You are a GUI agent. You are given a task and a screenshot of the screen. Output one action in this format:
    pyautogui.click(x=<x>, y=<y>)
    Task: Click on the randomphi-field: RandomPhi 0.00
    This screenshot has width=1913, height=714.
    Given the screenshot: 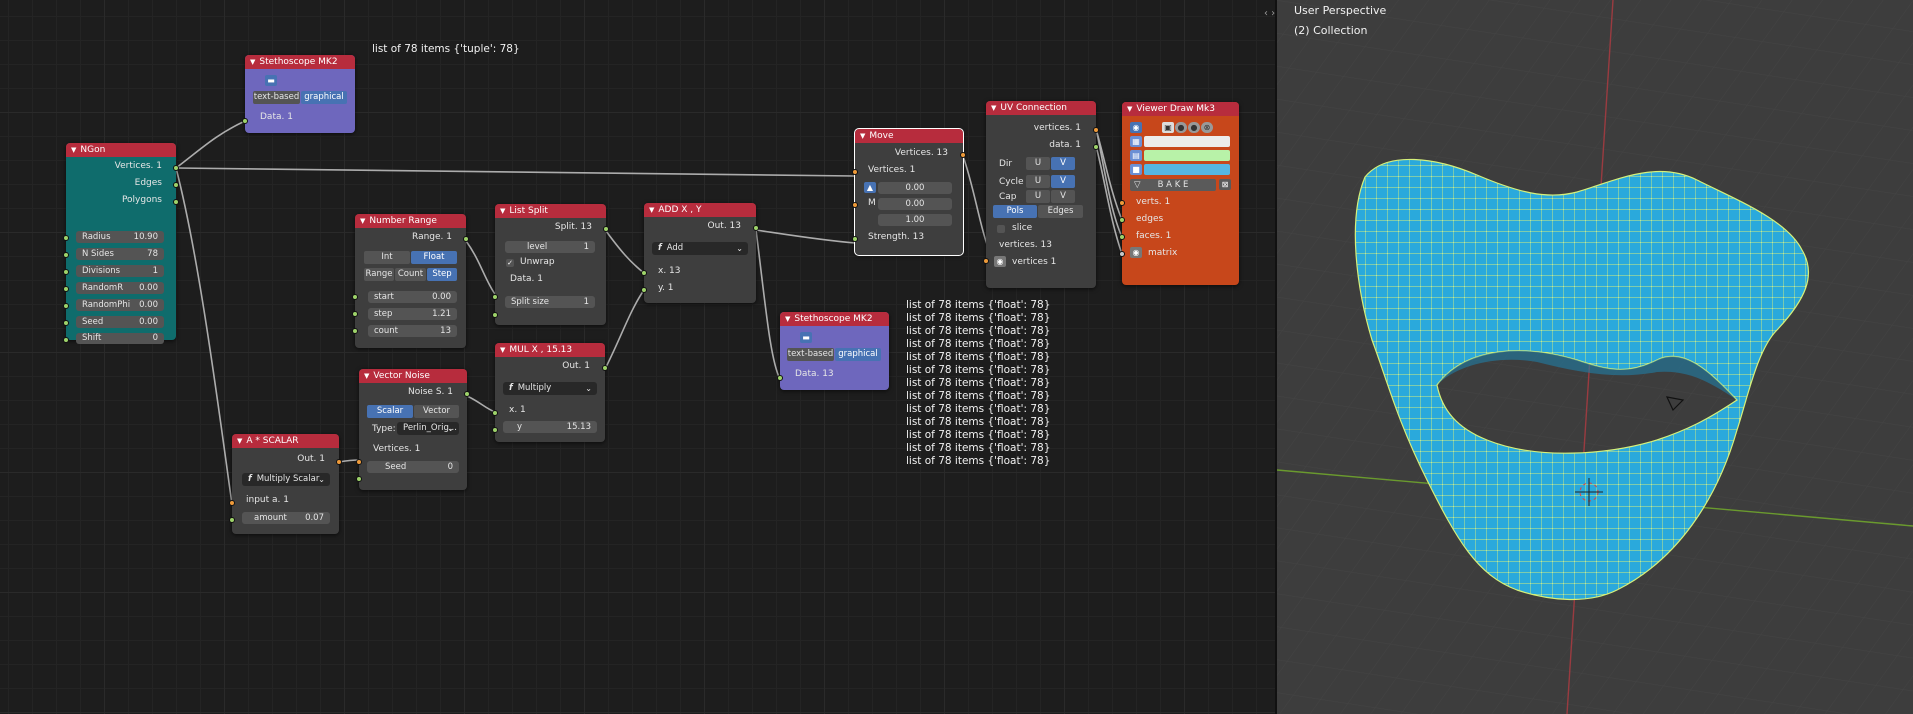 What is the action you would take?
    pyautogui.click(x=120, y=305)
    